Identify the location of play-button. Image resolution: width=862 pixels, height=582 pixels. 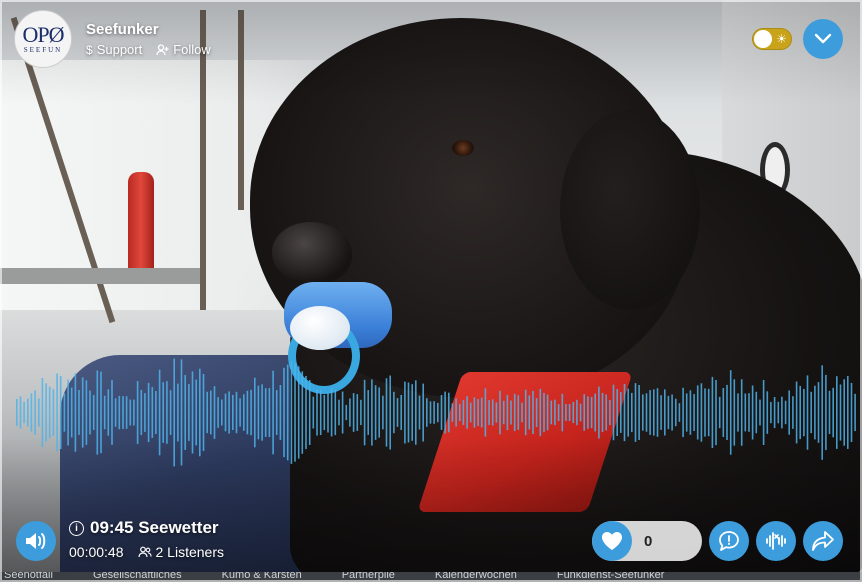
(36, 541).